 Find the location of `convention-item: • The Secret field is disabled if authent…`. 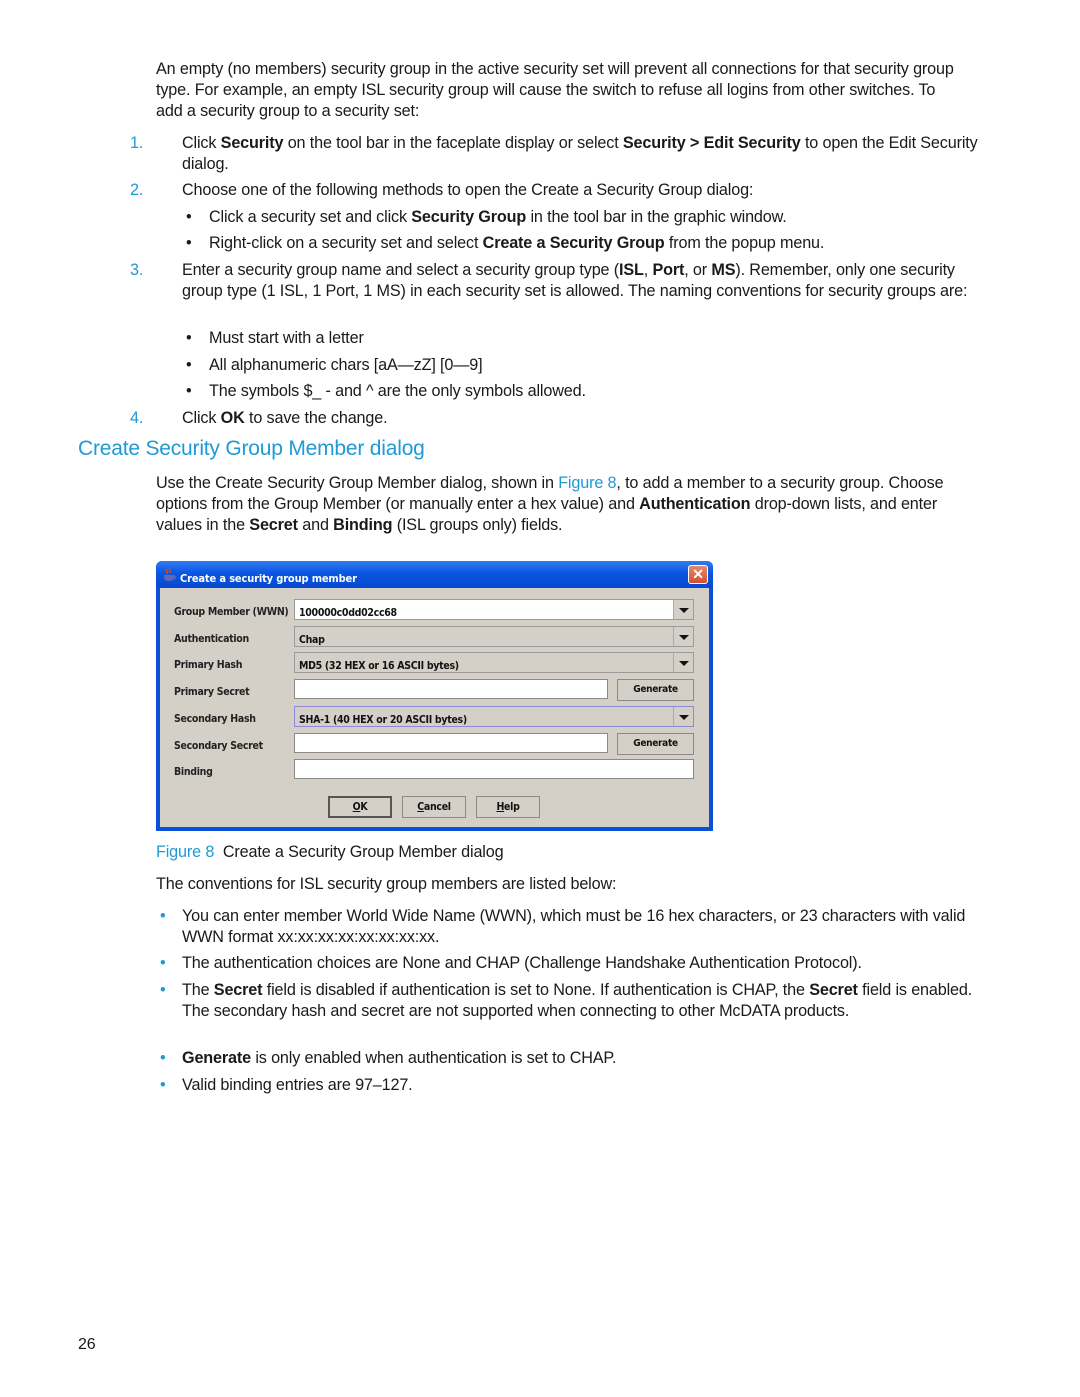

convention-item: • The Secret field is disabled if authent… is located at coordinates (574, 1001).